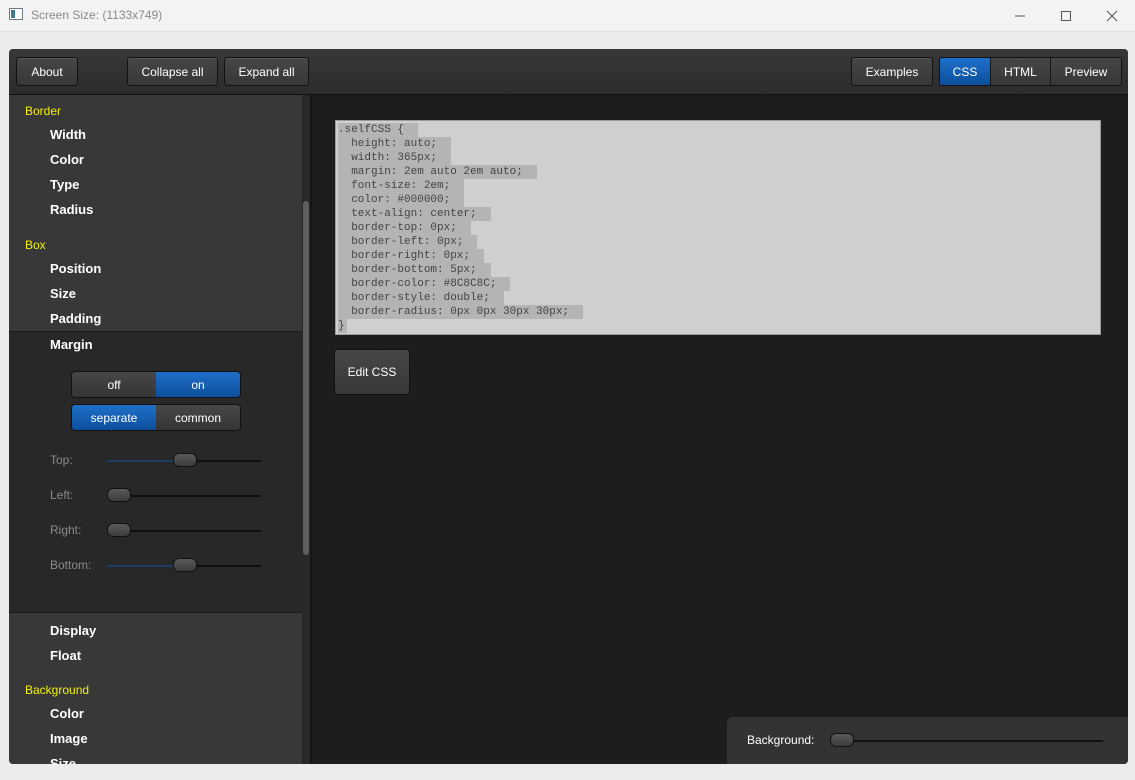  I want to click on close-button, so click(1112, 15).